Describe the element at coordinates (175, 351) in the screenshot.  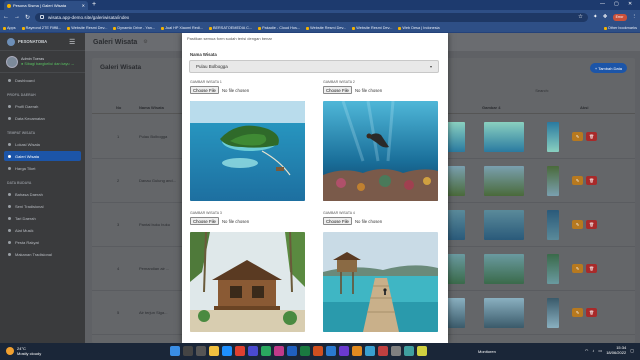
I see `start-icon` at that location.